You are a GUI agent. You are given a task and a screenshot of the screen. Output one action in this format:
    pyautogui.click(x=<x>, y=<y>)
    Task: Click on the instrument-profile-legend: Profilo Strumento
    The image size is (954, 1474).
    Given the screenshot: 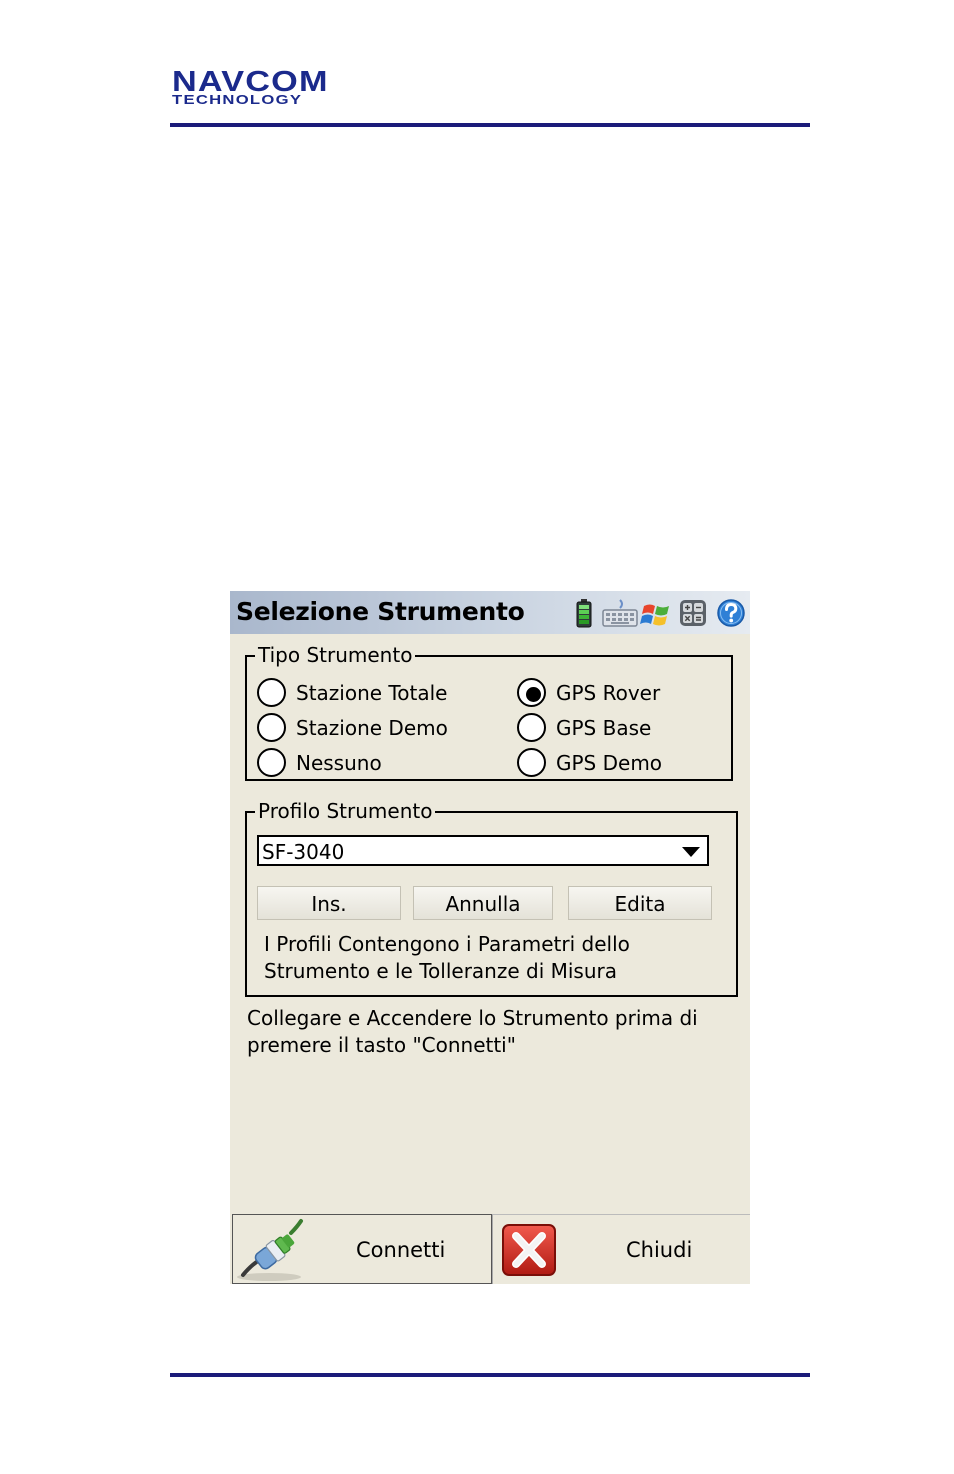 What is the action you would take?
    pyautogui.click(x=345, y=811)
    